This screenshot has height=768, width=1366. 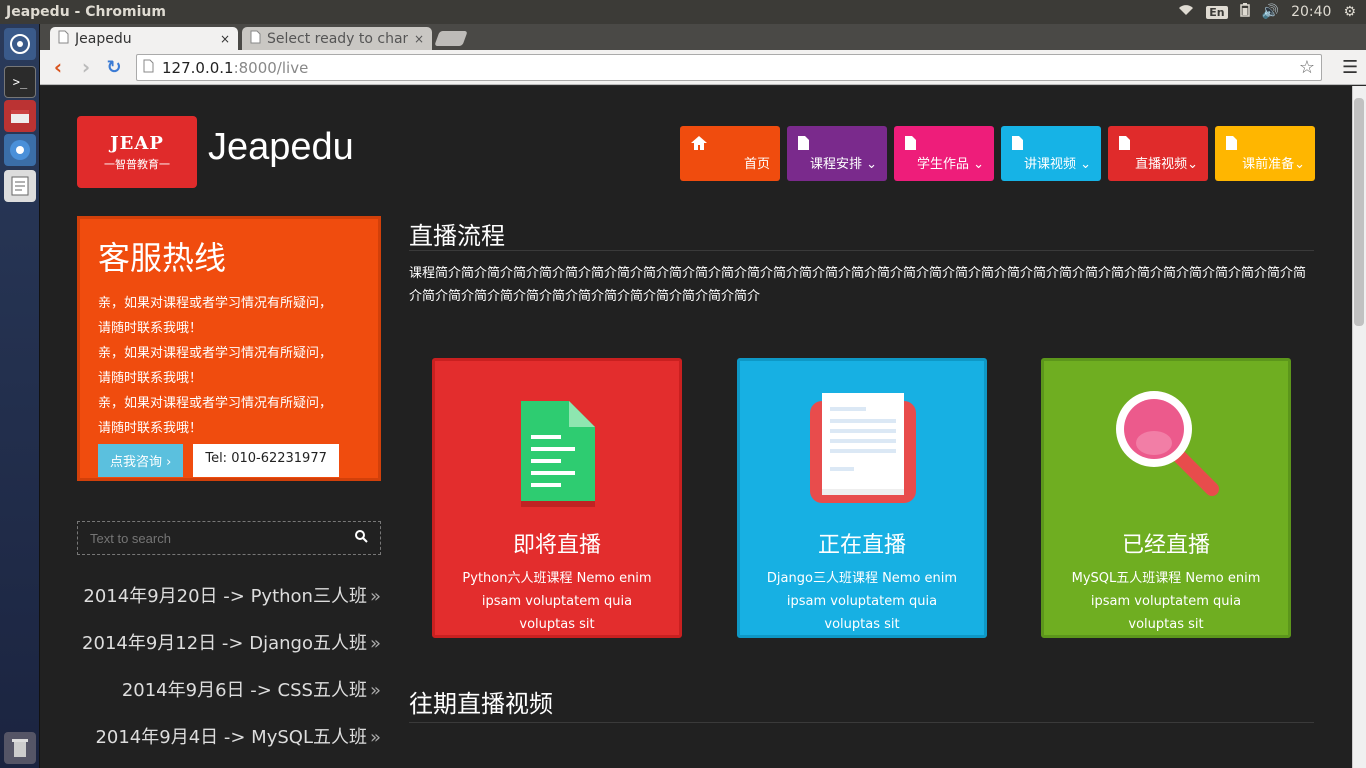 I want to click on home-icon, so click(x=699, y=145).